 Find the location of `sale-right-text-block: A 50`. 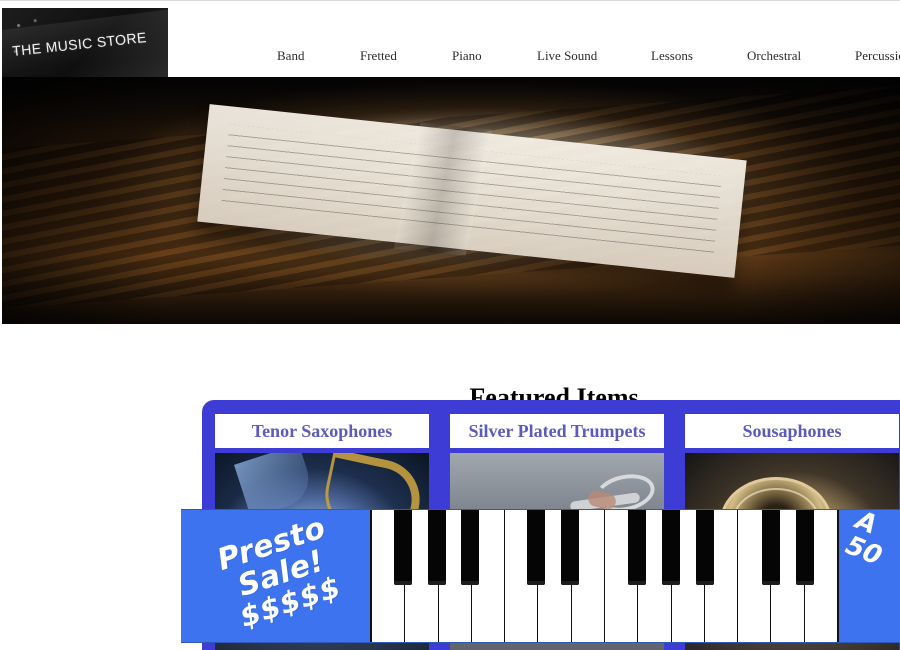

sale-right-text-block: A 50 is located at coordinates (871, 552).